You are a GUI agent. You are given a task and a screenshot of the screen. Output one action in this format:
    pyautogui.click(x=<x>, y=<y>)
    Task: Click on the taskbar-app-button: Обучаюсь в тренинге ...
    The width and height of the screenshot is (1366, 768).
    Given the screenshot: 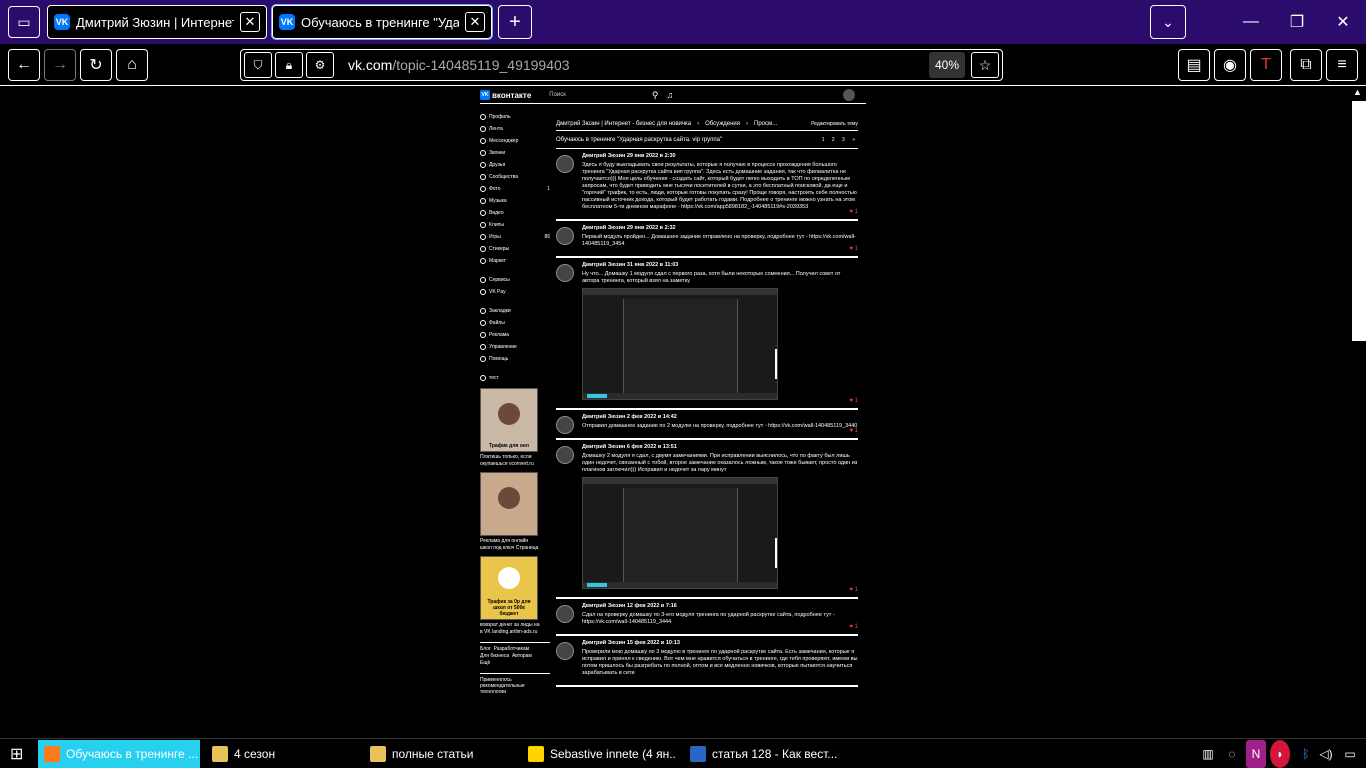 What is the action you would take?
    pyautogui.click(x=119, y=754)
    